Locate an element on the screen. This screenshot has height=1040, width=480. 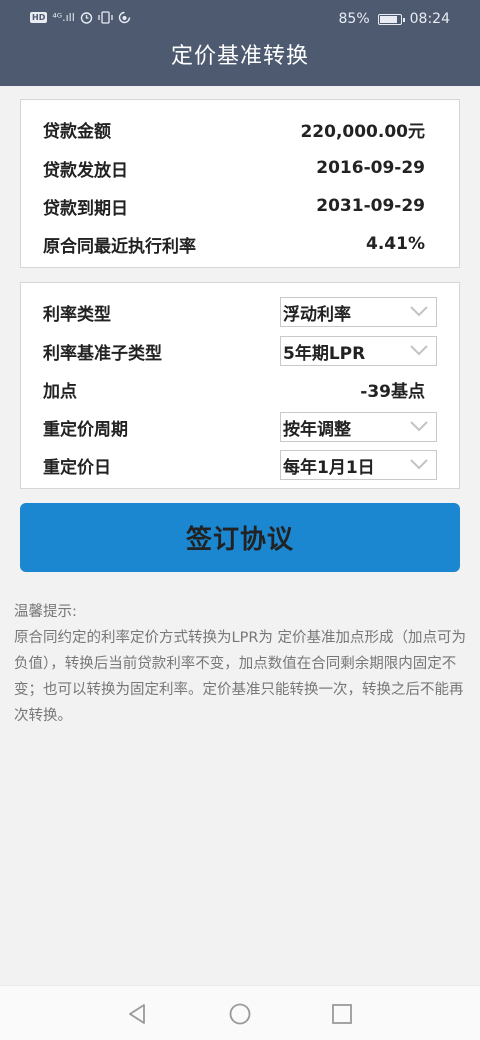
maturity-date-value: 2031-09-29 is located at coordinates (370, 206).